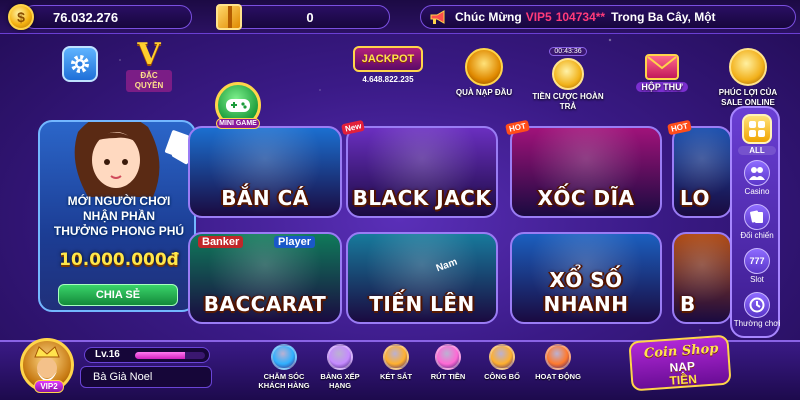  Describe the element at coordinates (757, 279) in the screenshot. I see `category-slot-label: Slot` at that location.